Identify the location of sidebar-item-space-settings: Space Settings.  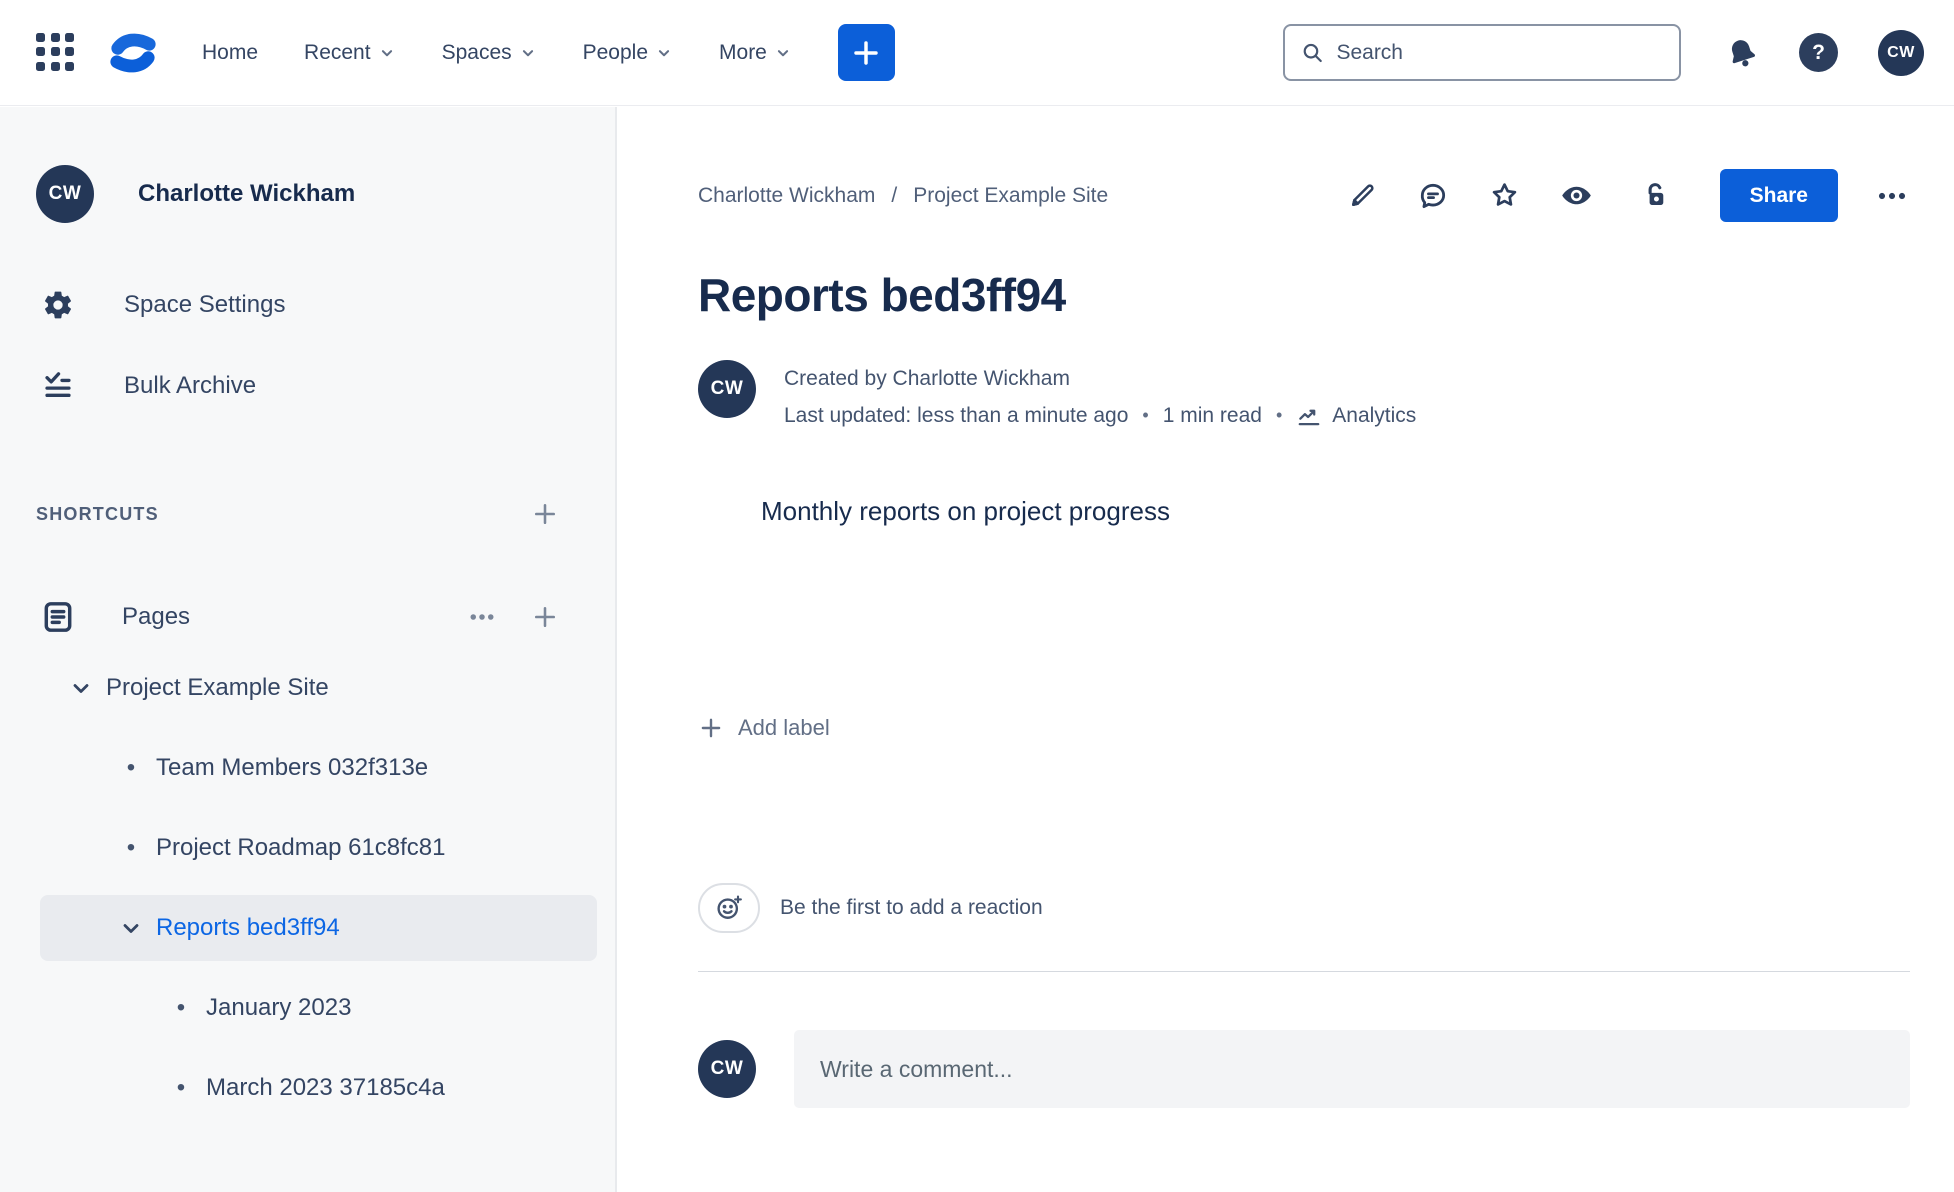
(307, 305).